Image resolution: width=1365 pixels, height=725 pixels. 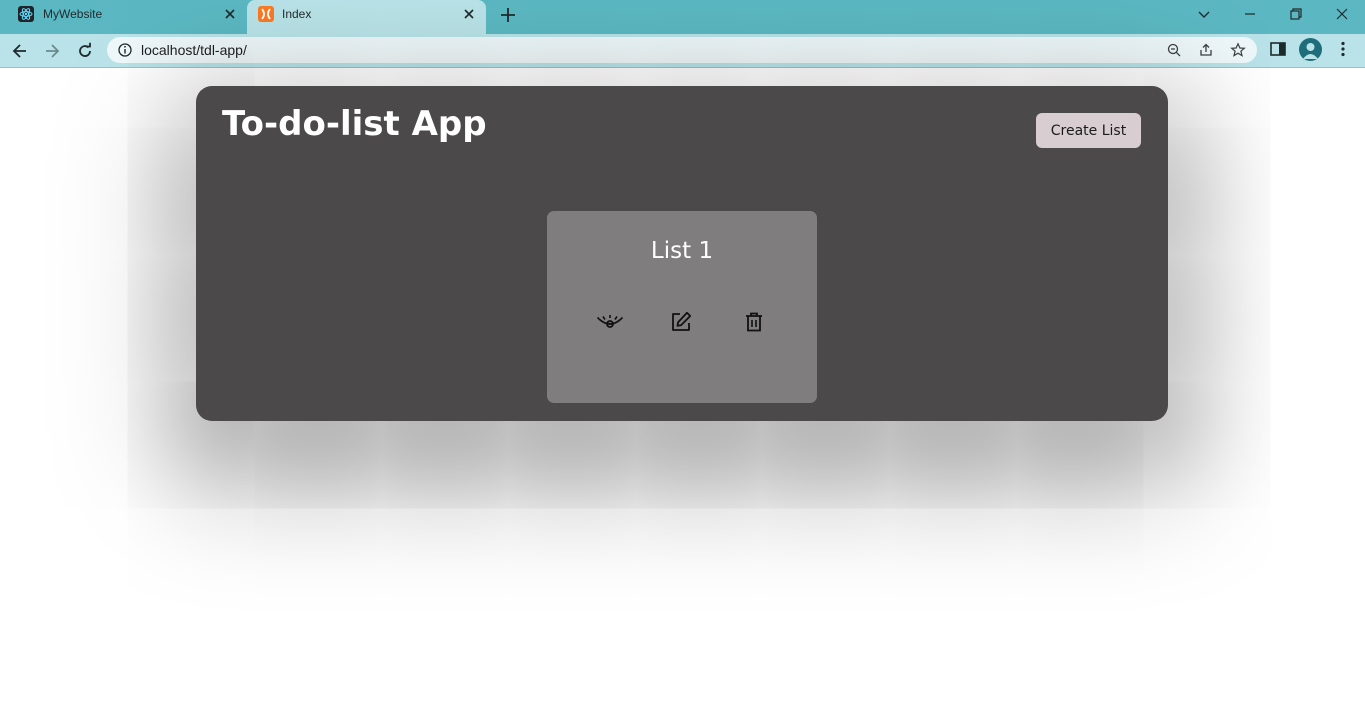 I want to click on browser-tabstrip: MyWebsite Index, so click(x=682, y=17).